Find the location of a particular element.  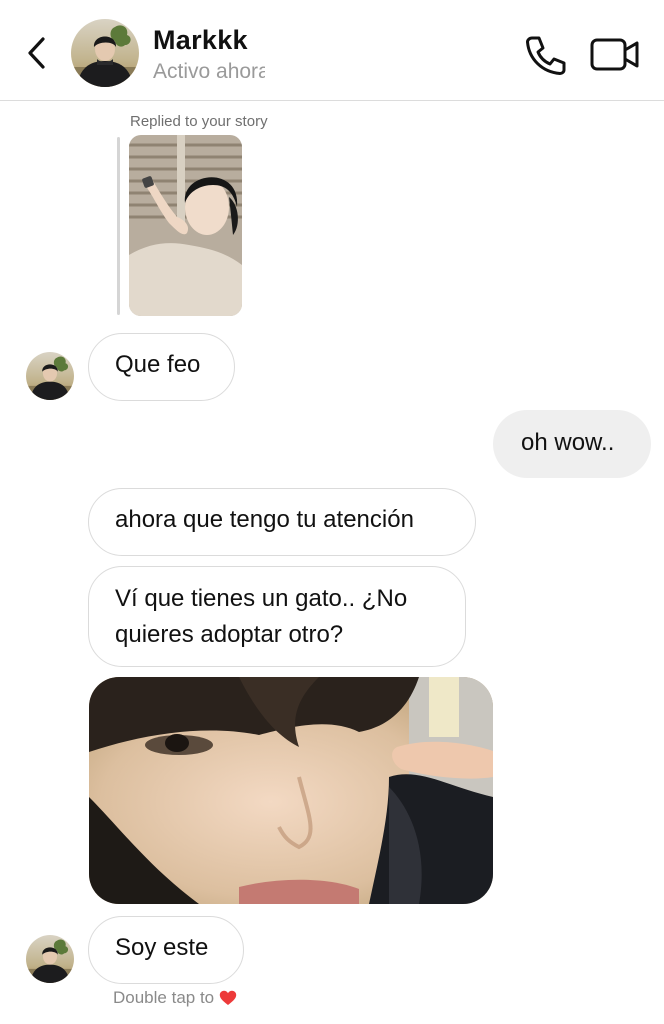

contact-avatar is located at coordinates (105, 53).